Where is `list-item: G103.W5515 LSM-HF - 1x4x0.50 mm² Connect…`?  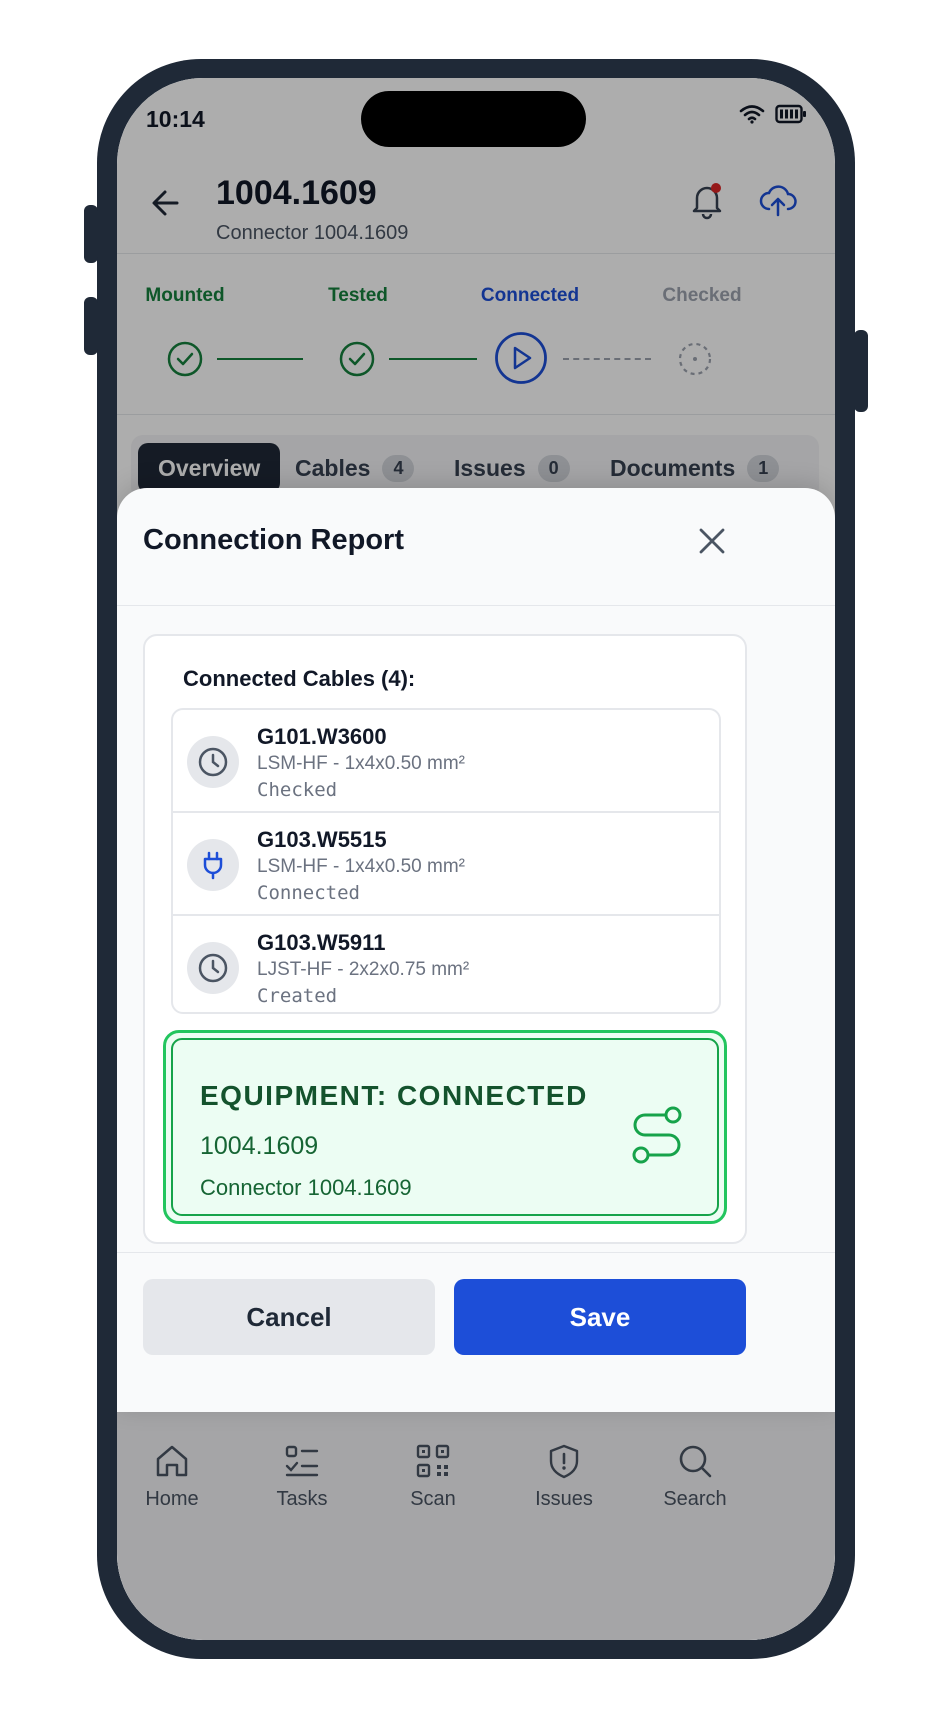 list-item: G103.W5515 LSM-HF - 1x4x0.50 mm² Connect… is located at coordinates (446, 864).